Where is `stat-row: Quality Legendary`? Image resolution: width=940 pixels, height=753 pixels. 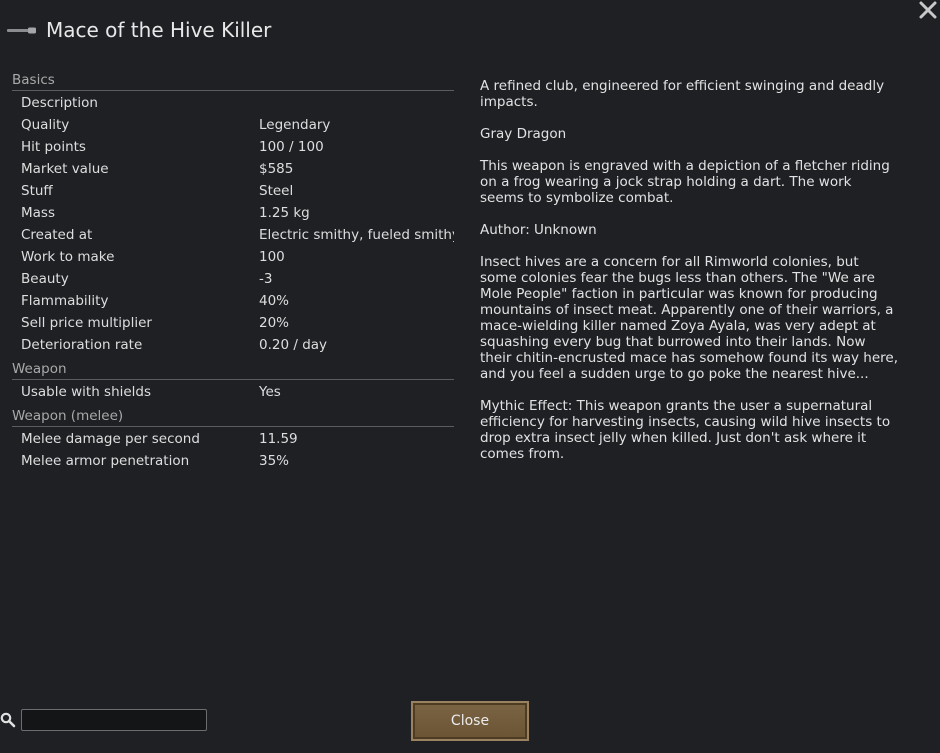
stat-row: Quality Legendary is located at coordinates (233, 125).